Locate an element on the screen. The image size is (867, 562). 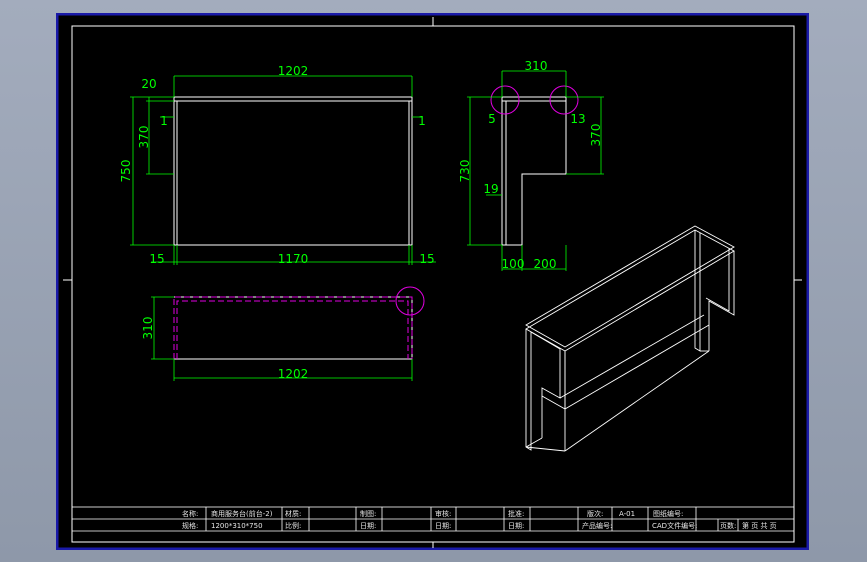
dim-right-inset: 1 is located at coordinates (422, 121).